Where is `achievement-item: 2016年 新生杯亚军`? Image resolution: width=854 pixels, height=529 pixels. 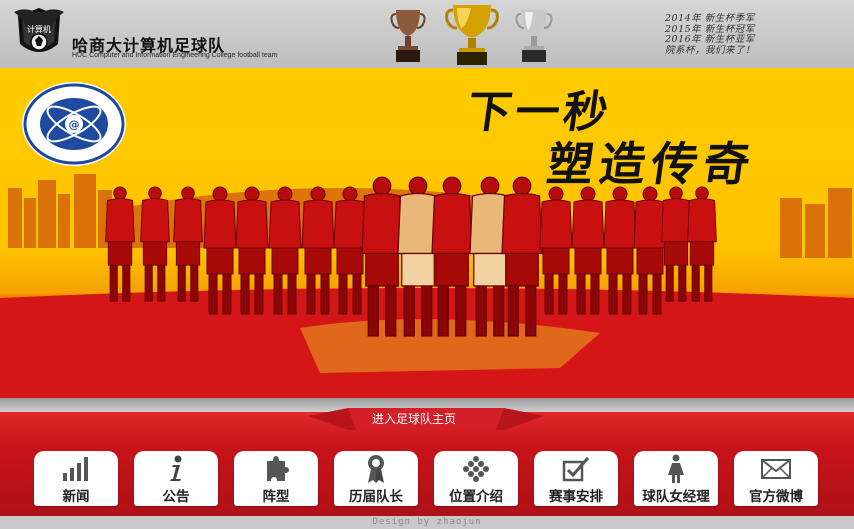 achievement-item: 2016年 新生杯亚军 is located at coordinates (710, 39).